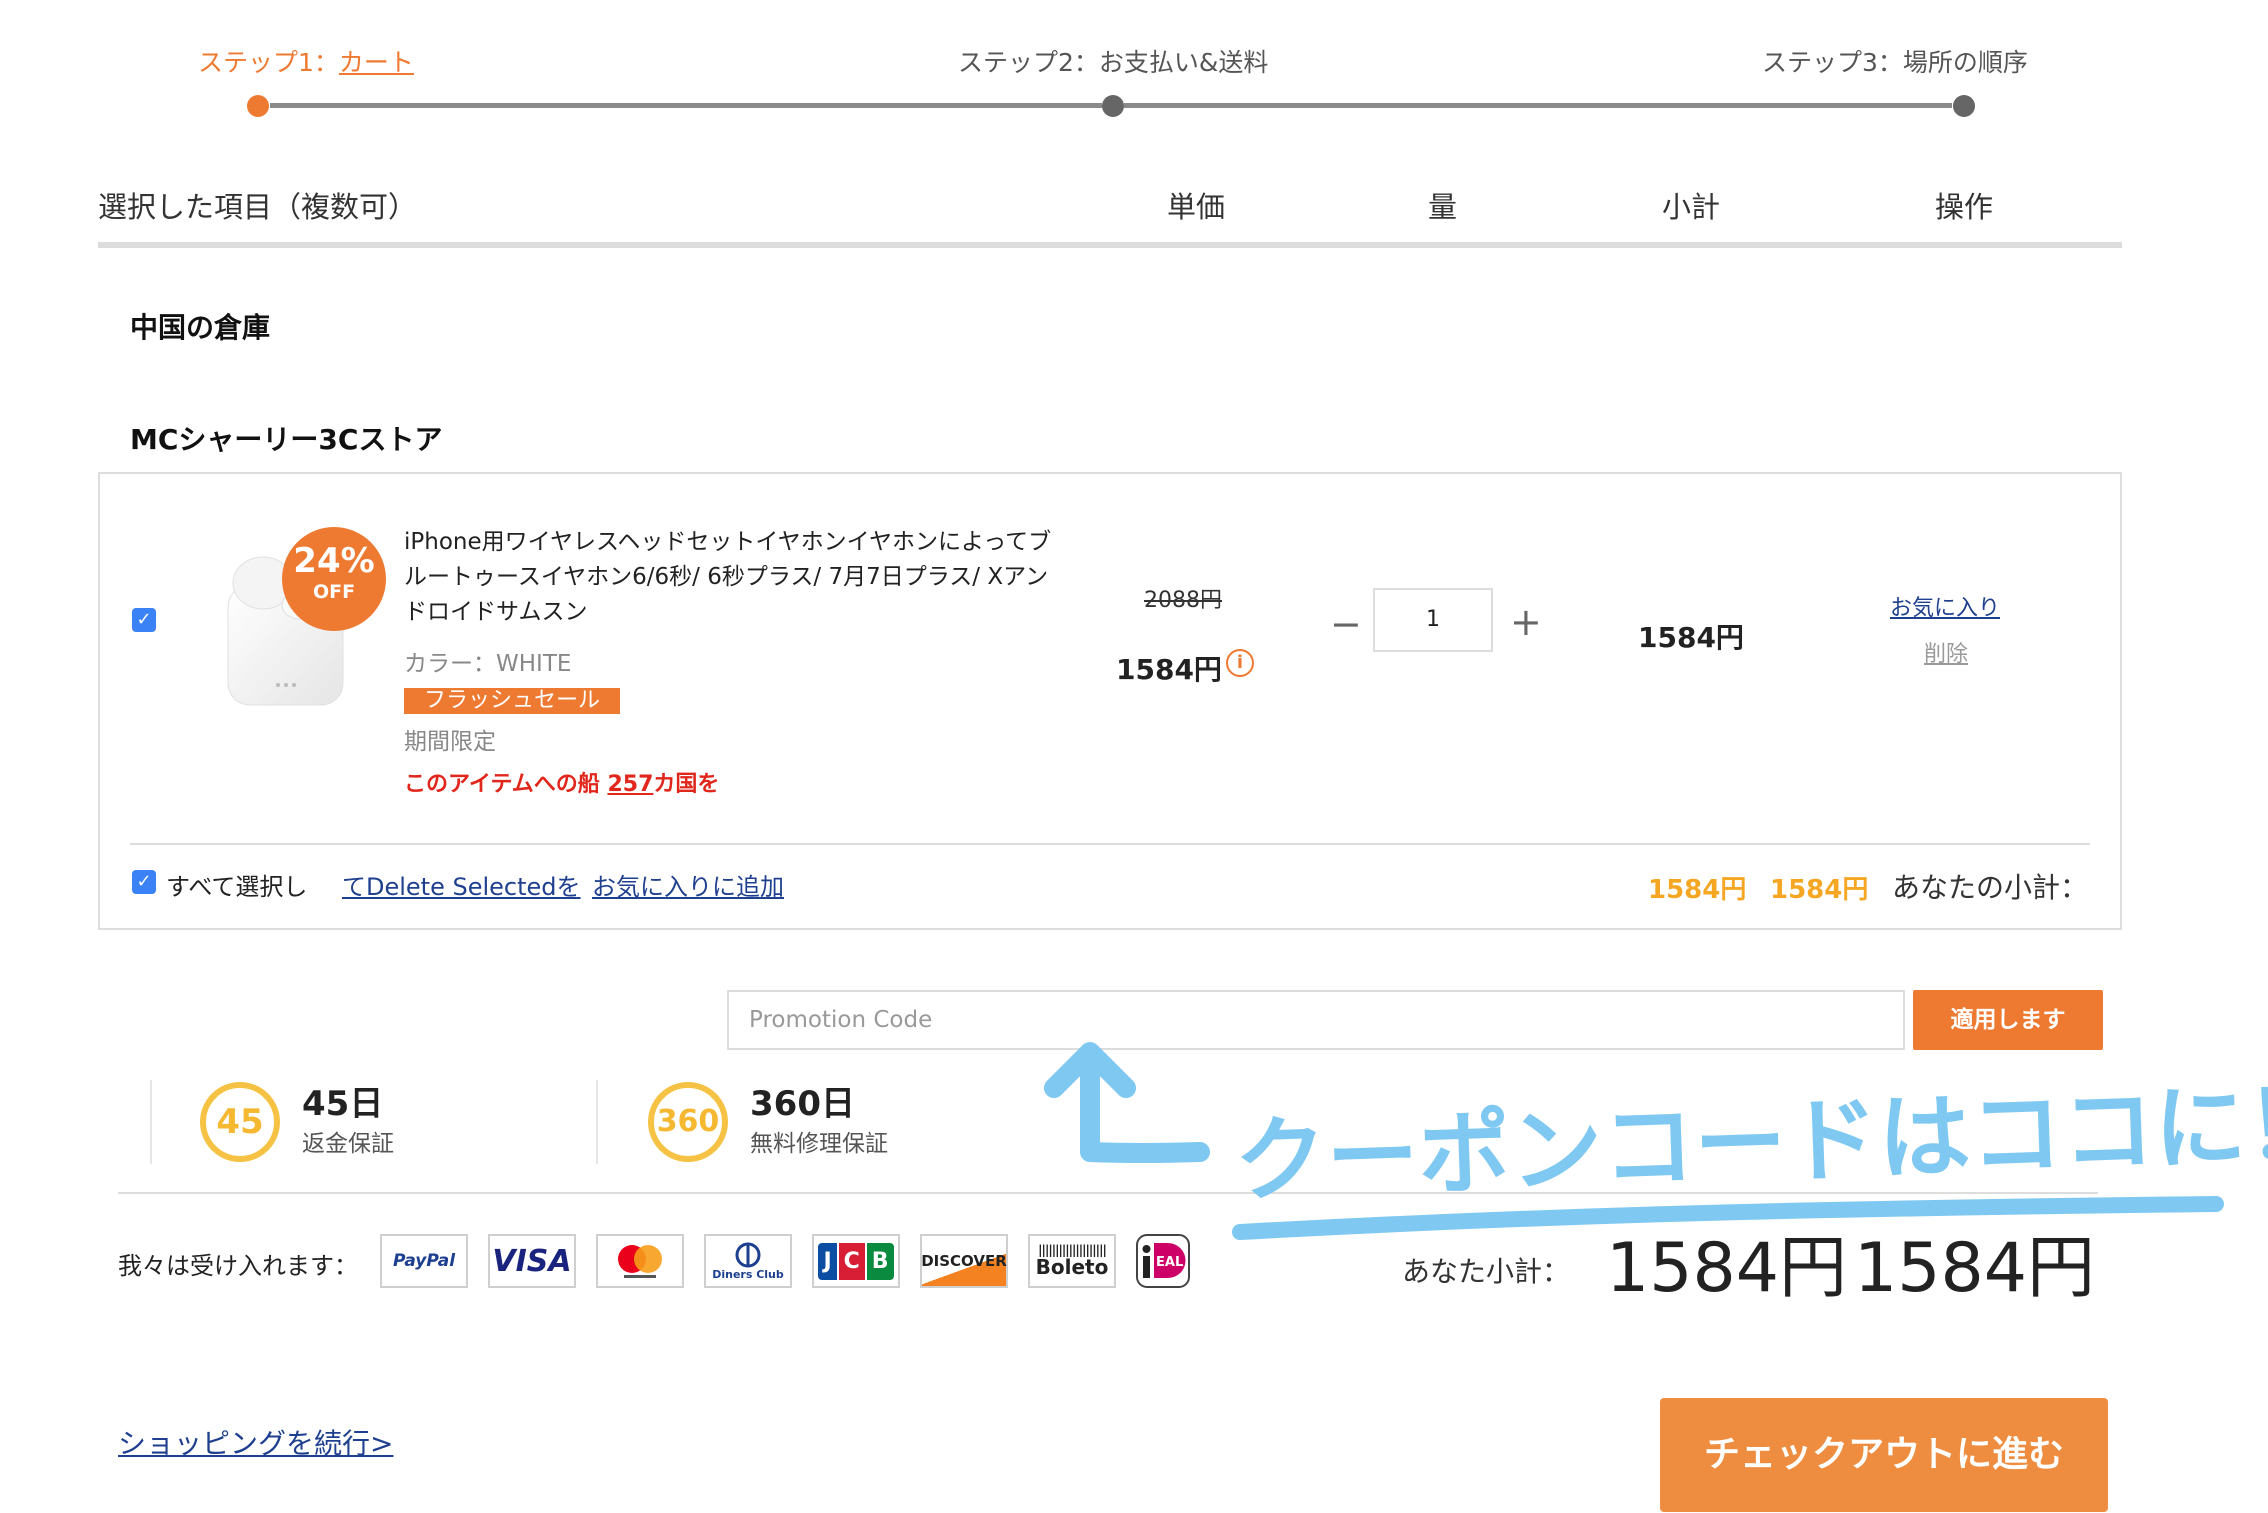 The image size is (2268, 1513). I want to click on diners-club-icon: Diners Club, so click(748, 1261).